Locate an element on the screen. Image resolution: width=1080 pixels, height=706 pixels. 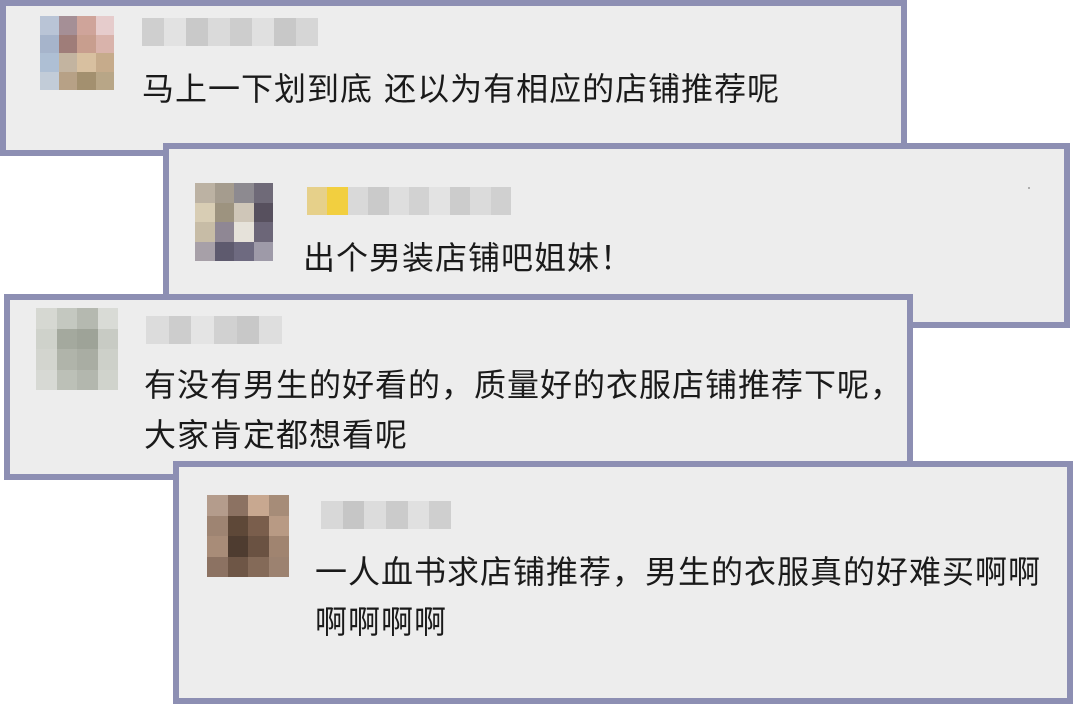
comment-text: 一人血书求店铺推荐，男生的衣服真的好难买啊啊啊啊啊啊 is located at coordinates (678, 597).